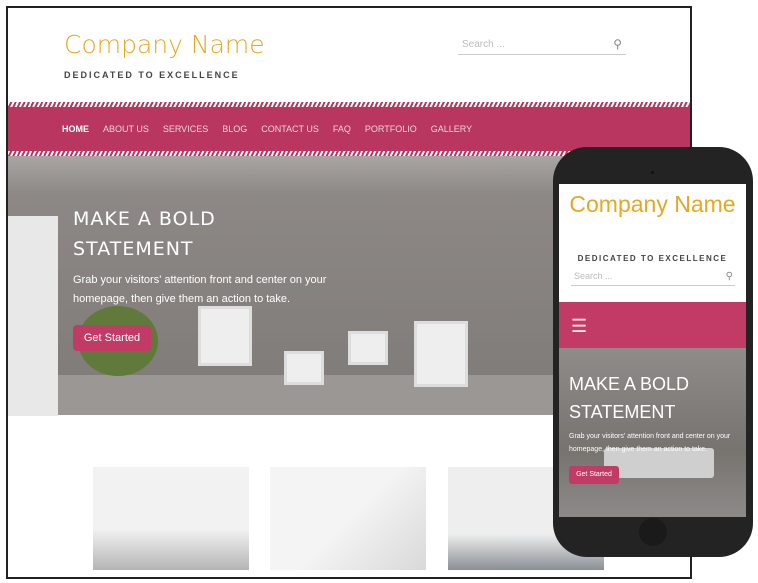 The image size is (758, 583). I want to click on hero-title: MAKE A BOLD STATEMENT, so click(144, 234).